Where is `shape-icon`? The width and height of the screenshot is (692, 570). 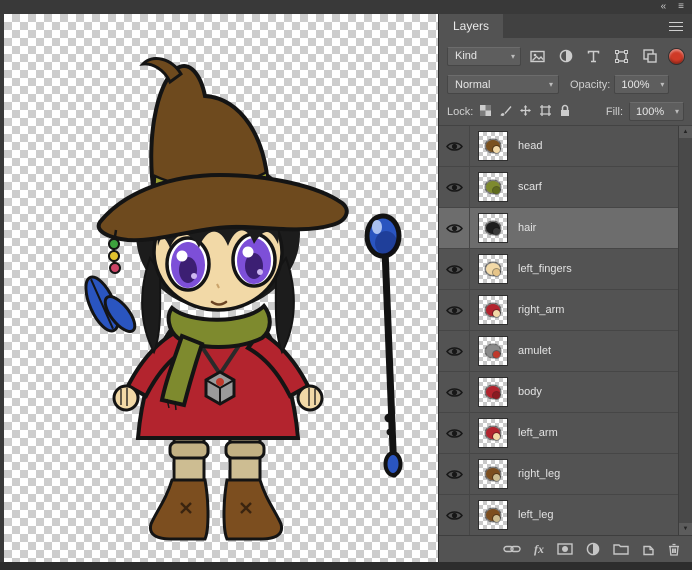 shape-icon is located at coordinates (621, 56).